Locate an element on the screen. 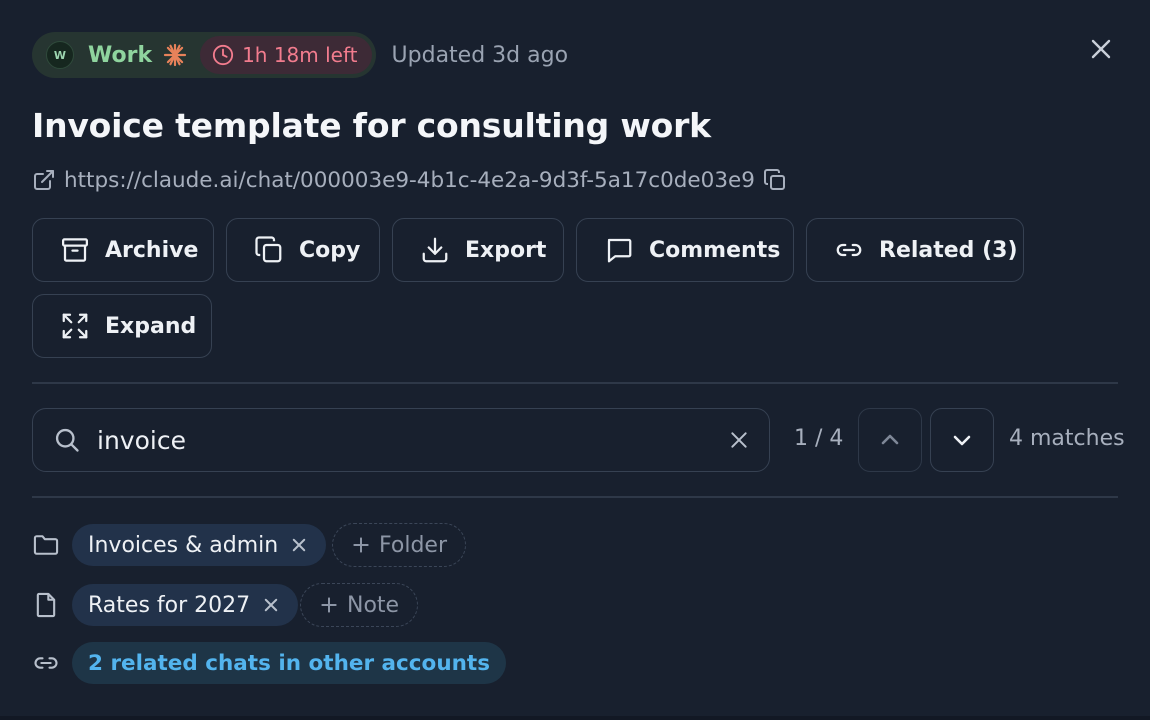 The image size is (1150, 720). related-button: Related (3) is located at coordinates (915, 250).